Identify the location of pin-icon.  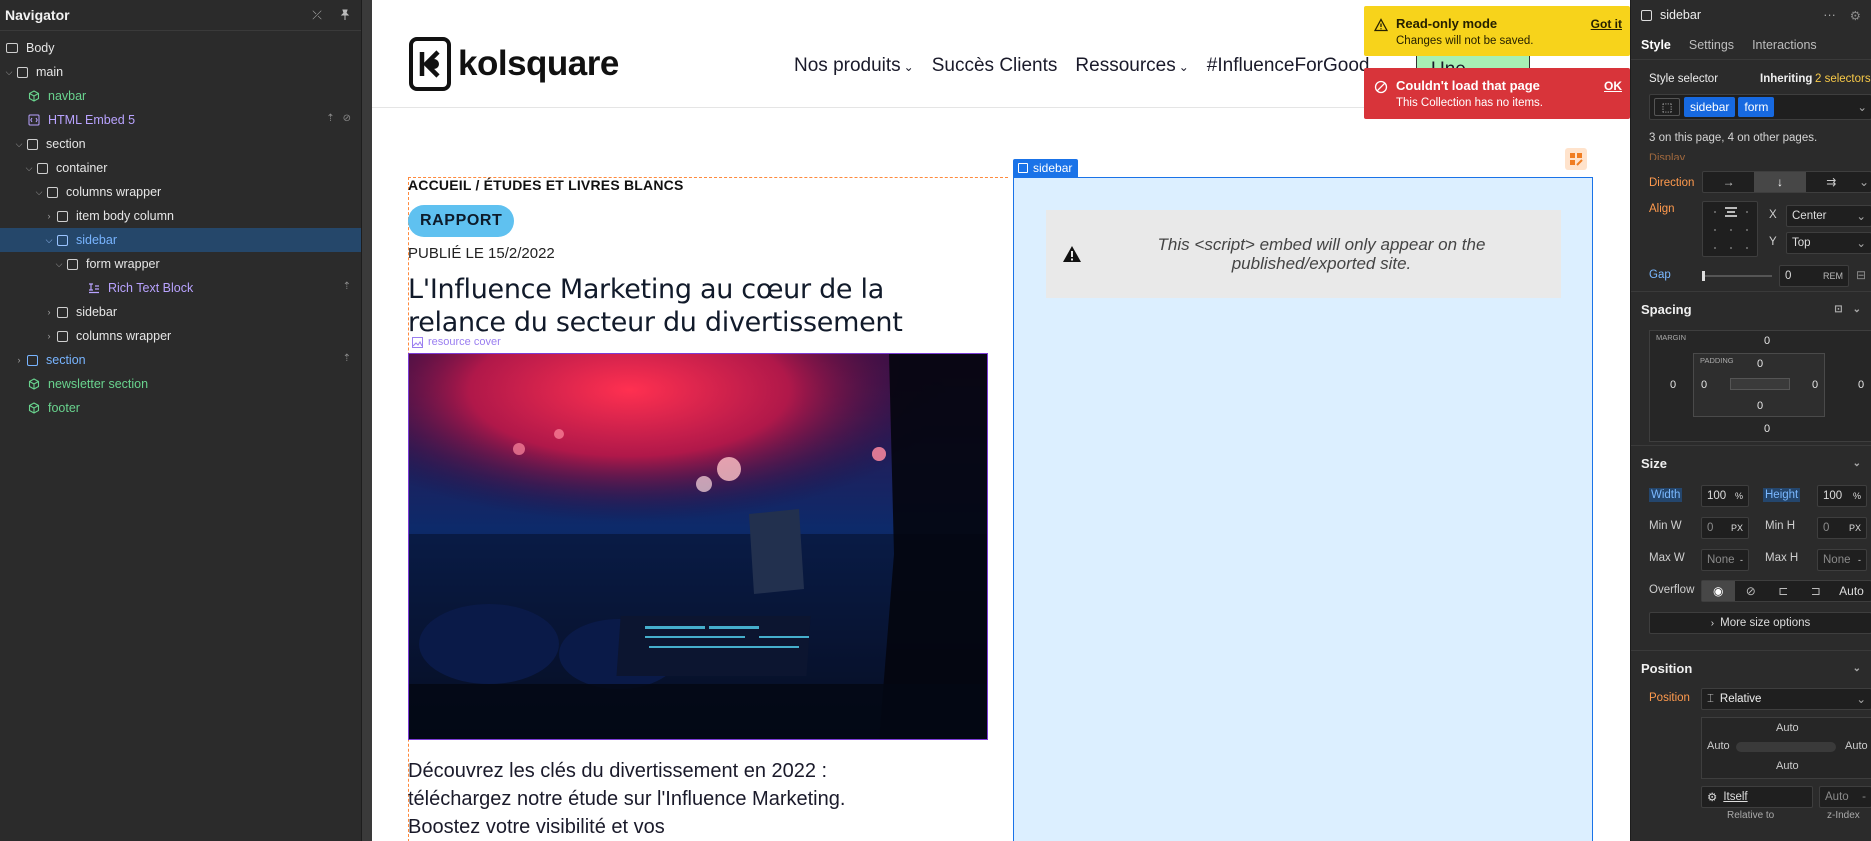
(345, 15).